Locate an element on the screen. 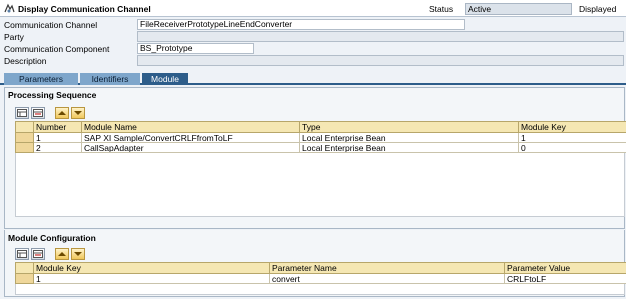  tab-parameters: Parameters is located at coordinates (41, 79).